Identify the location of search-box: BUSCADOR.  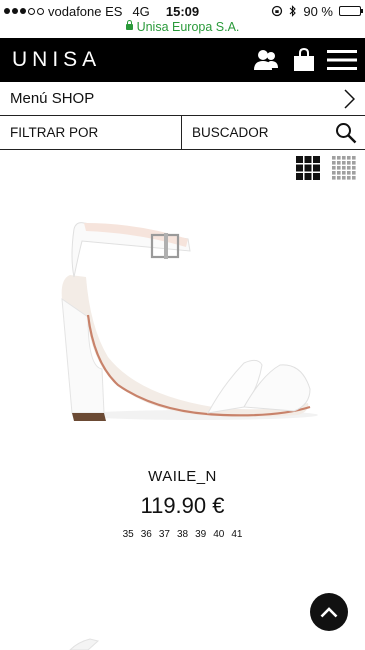
(273, 132).